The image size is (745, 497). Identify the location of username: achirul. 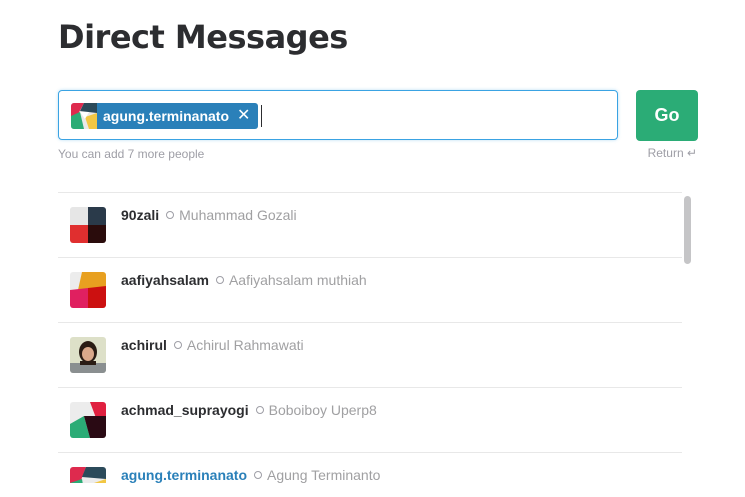
(144, 345).